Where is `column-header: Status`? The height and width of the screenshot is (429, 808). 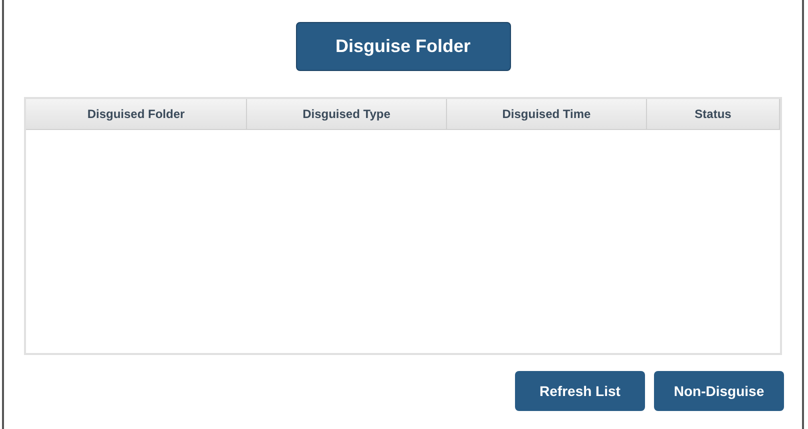 column-header: Status is located at coordinates (713, 114).